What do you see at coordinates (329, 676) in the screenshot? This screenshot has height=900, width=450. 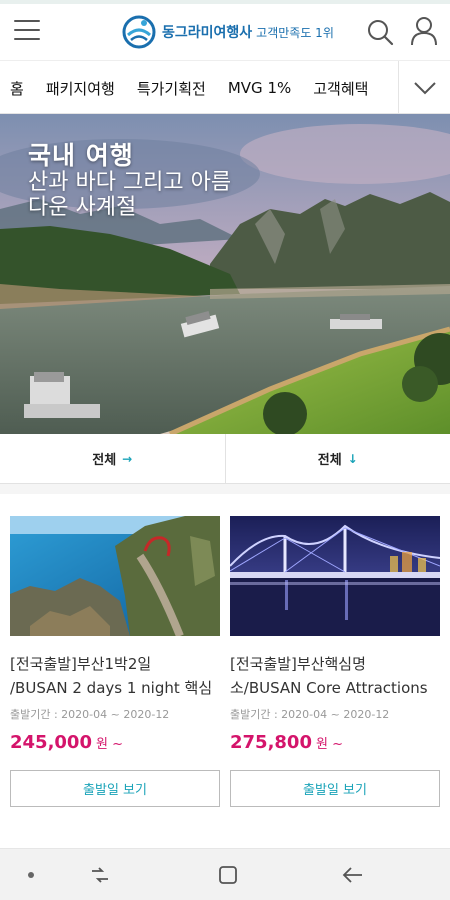 I see `product-title: [전국출발]부산핵심명 소/BUSAN Core Attractions` at bounding box center [329, 676].